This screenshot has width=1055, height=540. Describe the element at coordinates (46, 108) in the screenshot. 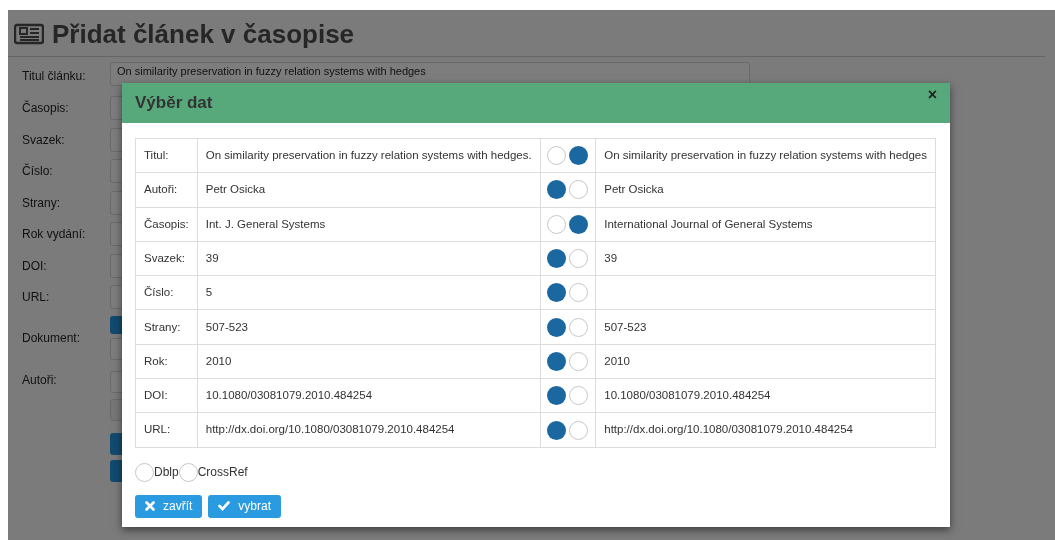

I see `field-label: Časopis:` at that location.